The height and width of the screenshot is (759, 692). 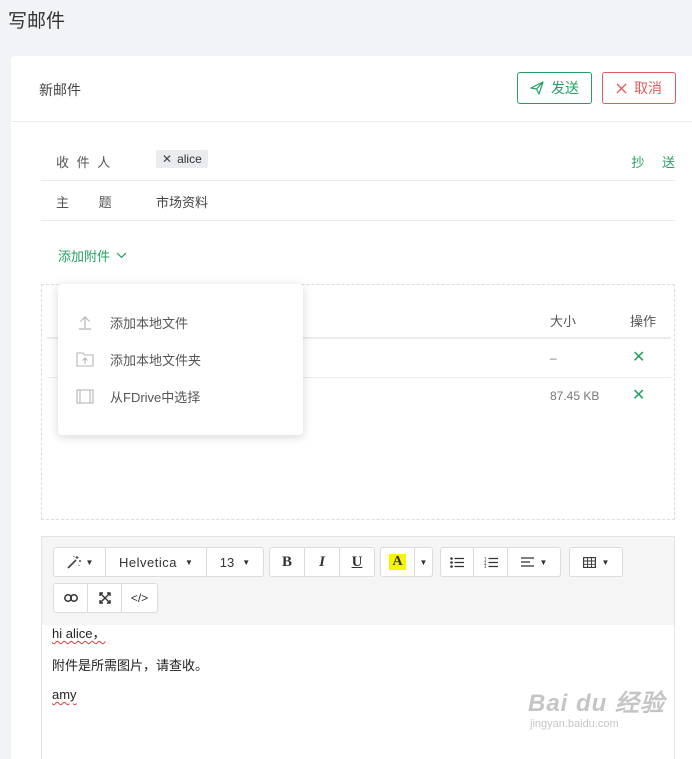 What do you see at coordinates (83, 162) in the screenshot?
I see `to-label: 收 件 人` at bounding box center [83, 162].